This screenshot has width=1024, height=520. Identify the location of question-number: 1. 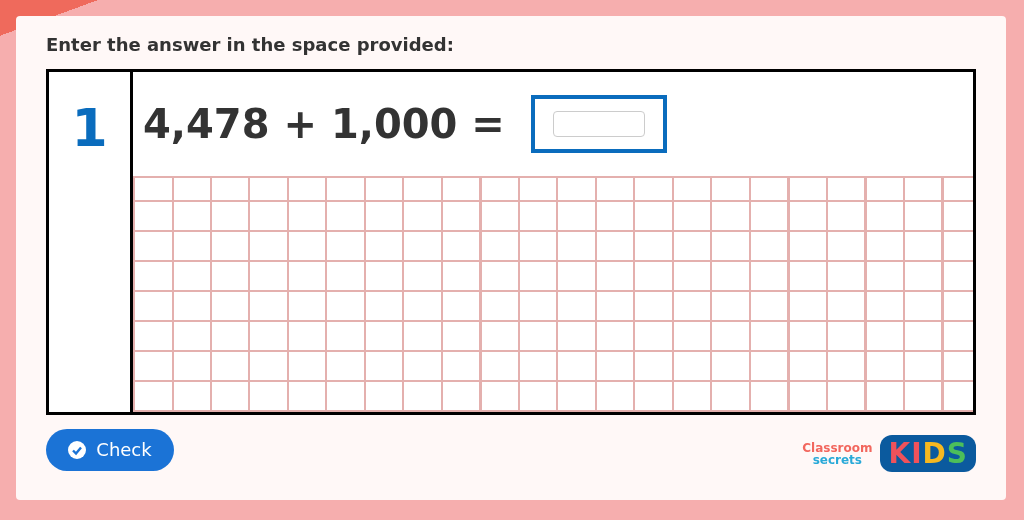
(89, 129).